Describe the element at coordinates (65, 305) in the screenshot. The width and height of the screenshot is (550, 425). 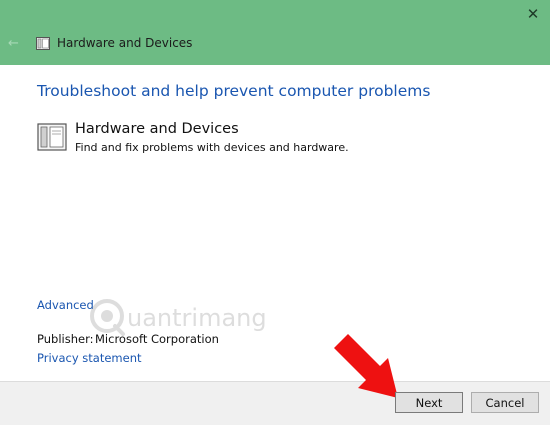
I see `advanced-link: Advanced` at that location.